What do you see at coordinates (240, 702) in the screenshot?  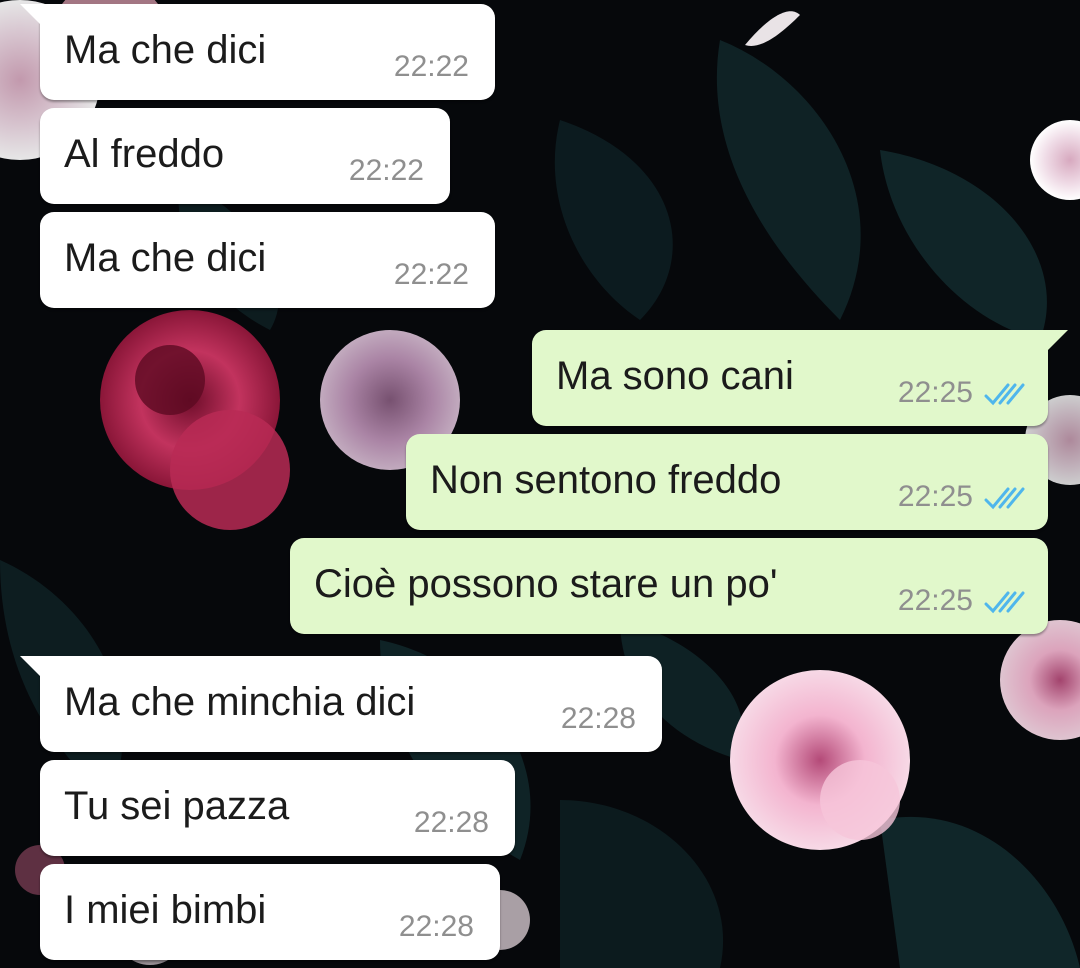 I see `message-text: Ma che minchia dici` at bounding box center [240, 702].